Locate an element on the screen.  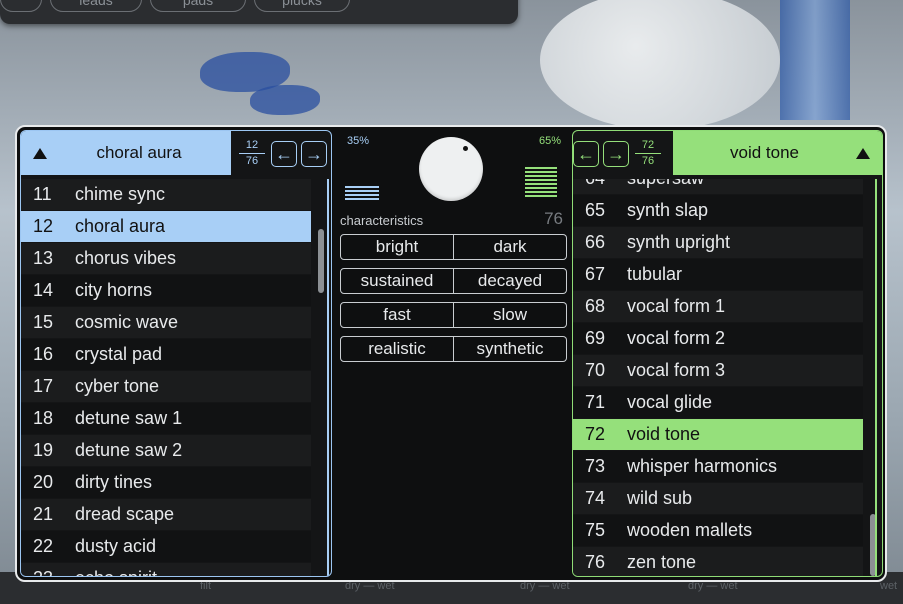
preset-number: 72 is located at coordinates (595, 434).